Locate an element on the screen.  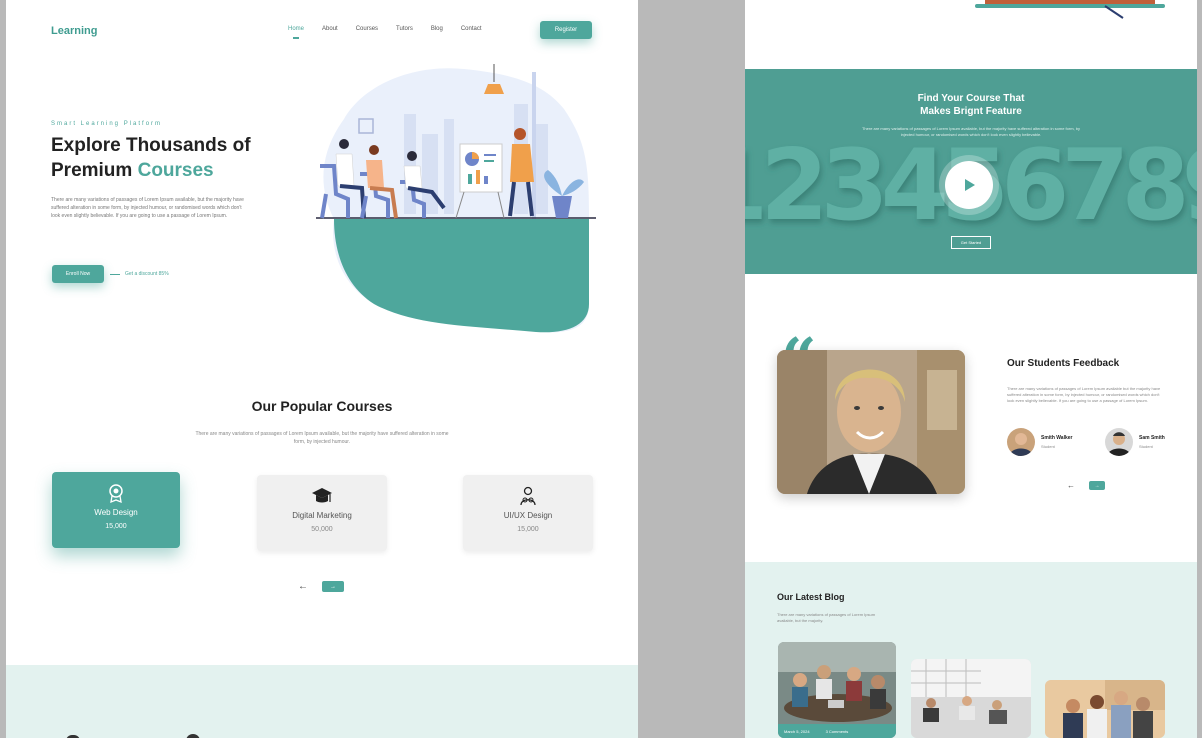
dash-icon is located at coordinates (115, 274).